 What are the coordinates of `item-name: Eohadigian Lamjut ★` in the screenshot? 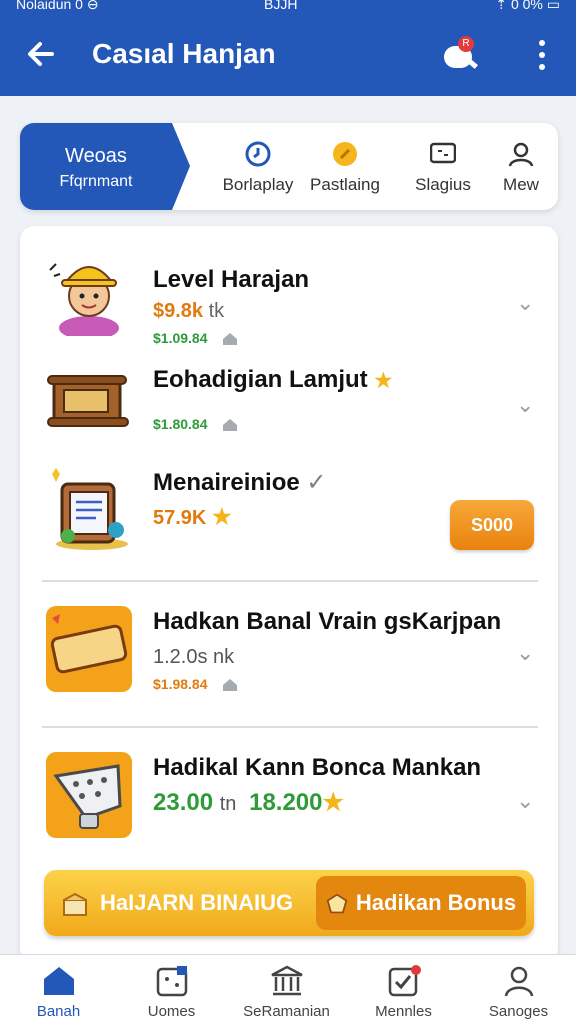 It's located at (273, 379).